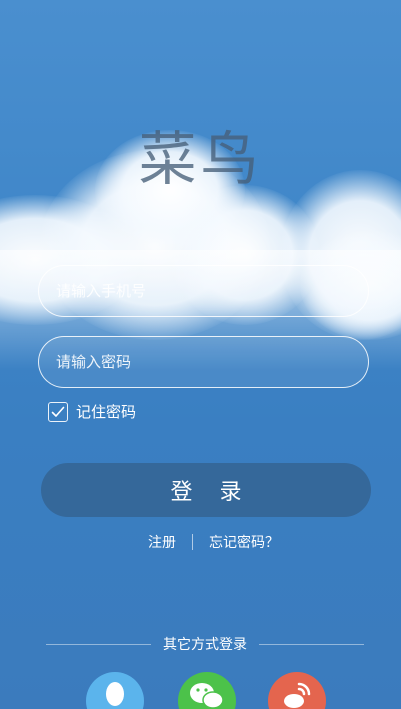 Image resolution: width=401 pixels, height=709 pixels. I want to click on register-link: 注册, so click(162, 542).